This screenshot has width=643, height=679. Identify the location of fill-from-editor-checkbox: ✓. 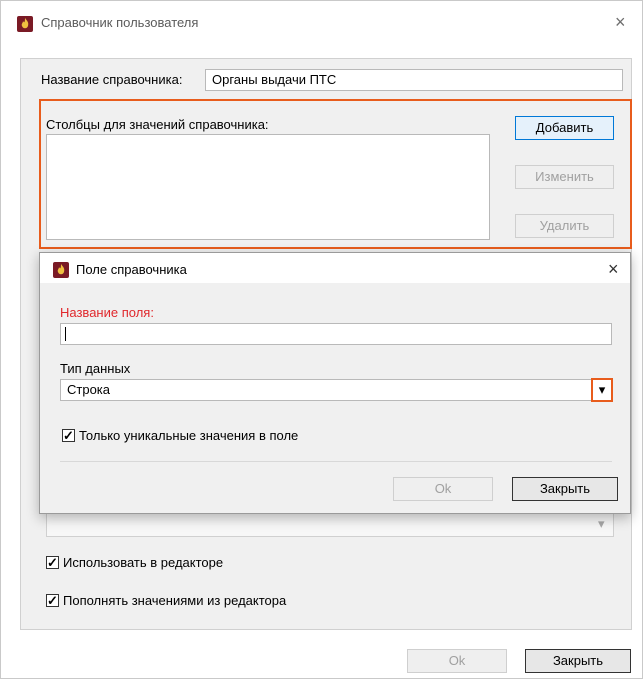
(52, 600).